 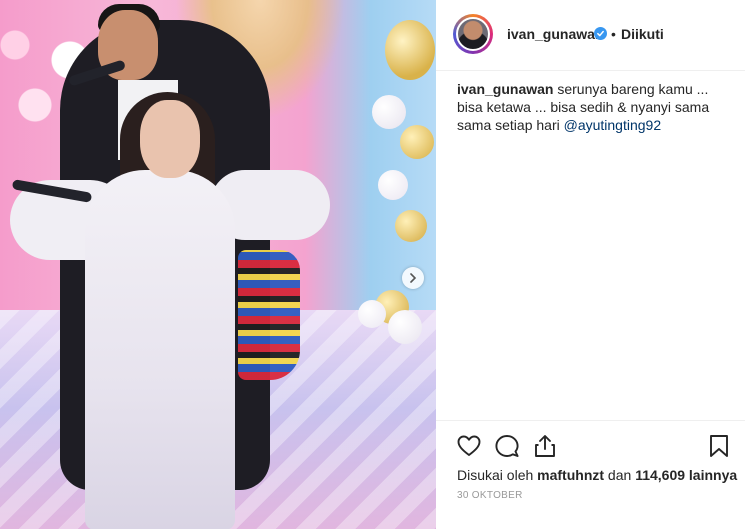 I want to click on likes-suffix: lainnya, so click(x=711, y=475).